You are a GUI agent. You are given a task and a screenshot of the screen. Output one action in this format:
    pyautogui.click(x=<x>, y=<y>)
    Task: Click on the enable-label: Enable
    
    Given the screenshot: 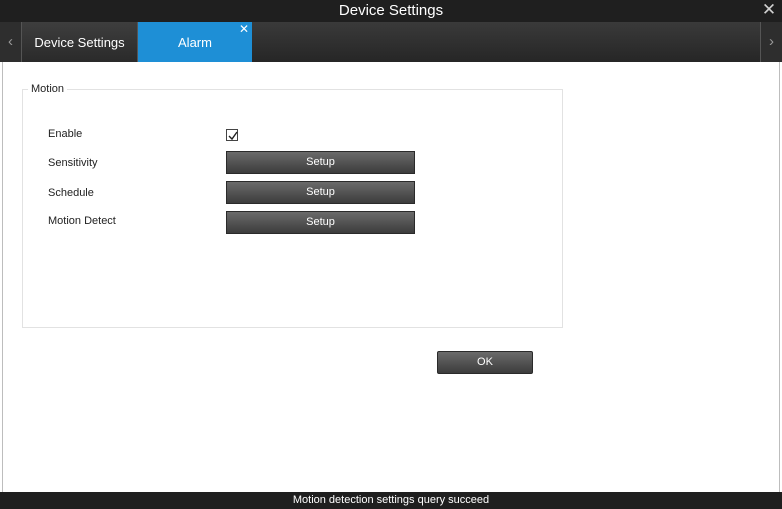 What is the action you would take?
    pyautogui.click(x=65, y=134)
    